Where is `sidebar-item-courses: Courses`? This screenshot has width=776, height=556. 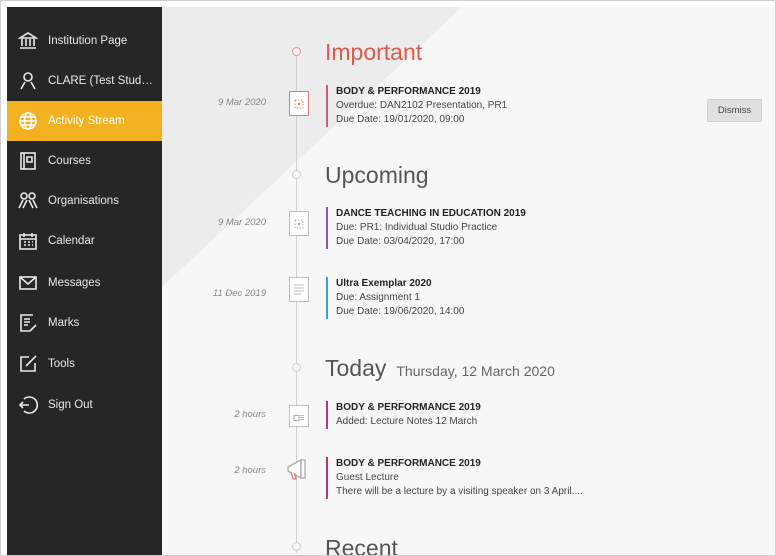 sidebar-item-courses: Courses is located at coordinates (84, 161).